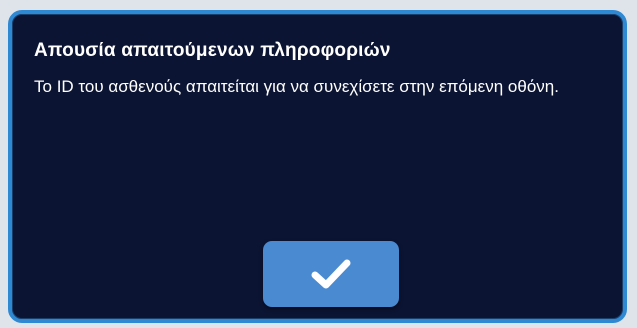 The width and height of the screenshot is (637, 328). I want to click on confirm-button, so click(331, 274).